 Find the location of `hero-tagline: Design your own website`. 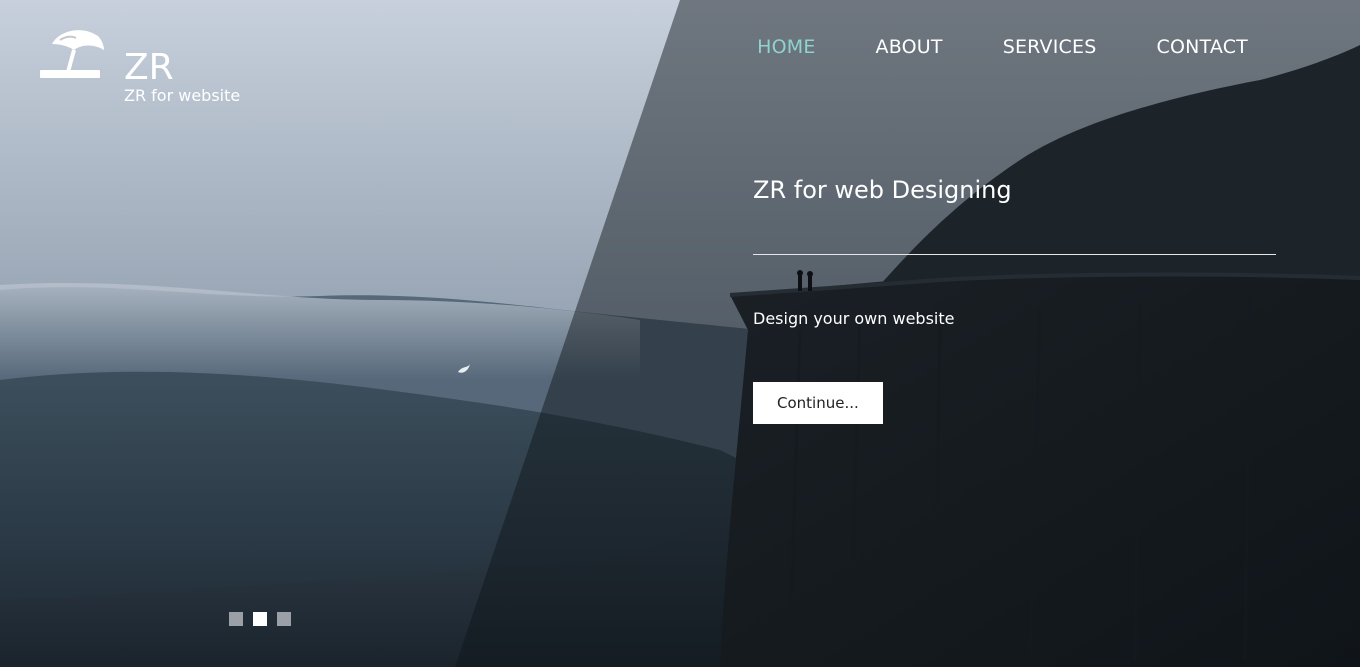

hero-tagline: Design your own website is located at coordinates (854, 318).